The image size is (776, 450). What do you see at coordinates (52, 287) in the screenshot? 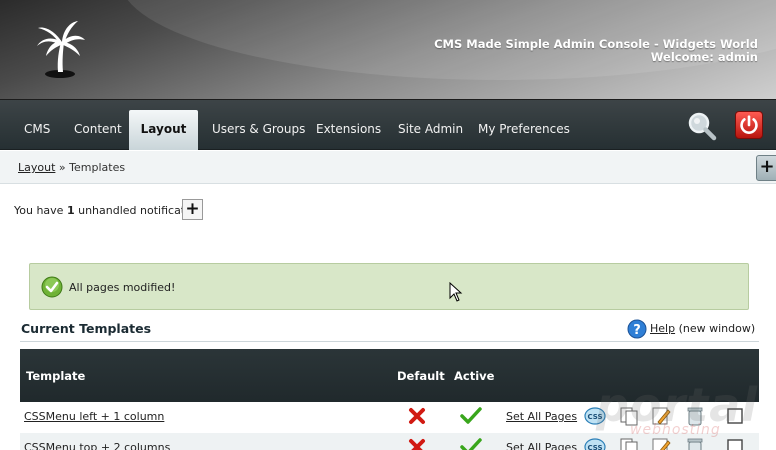
I see `check-circle-icon` at bounding box center [52, 287].